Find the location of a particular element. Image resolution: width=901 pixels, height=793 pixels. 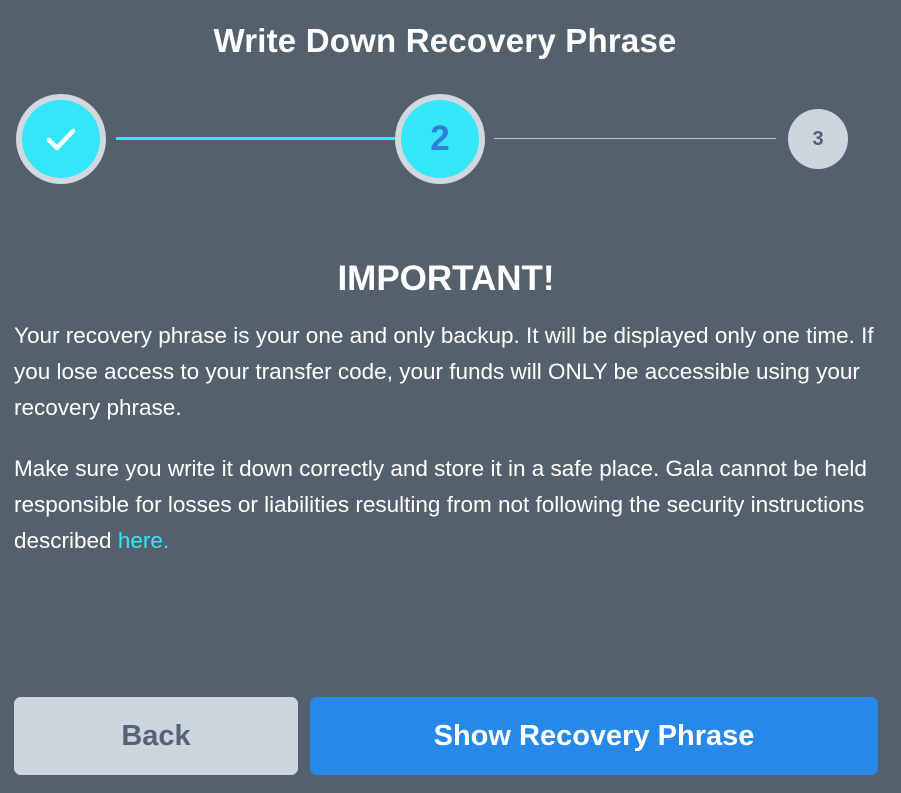

step-2-number: 2 is located at coordinates (440, 138).